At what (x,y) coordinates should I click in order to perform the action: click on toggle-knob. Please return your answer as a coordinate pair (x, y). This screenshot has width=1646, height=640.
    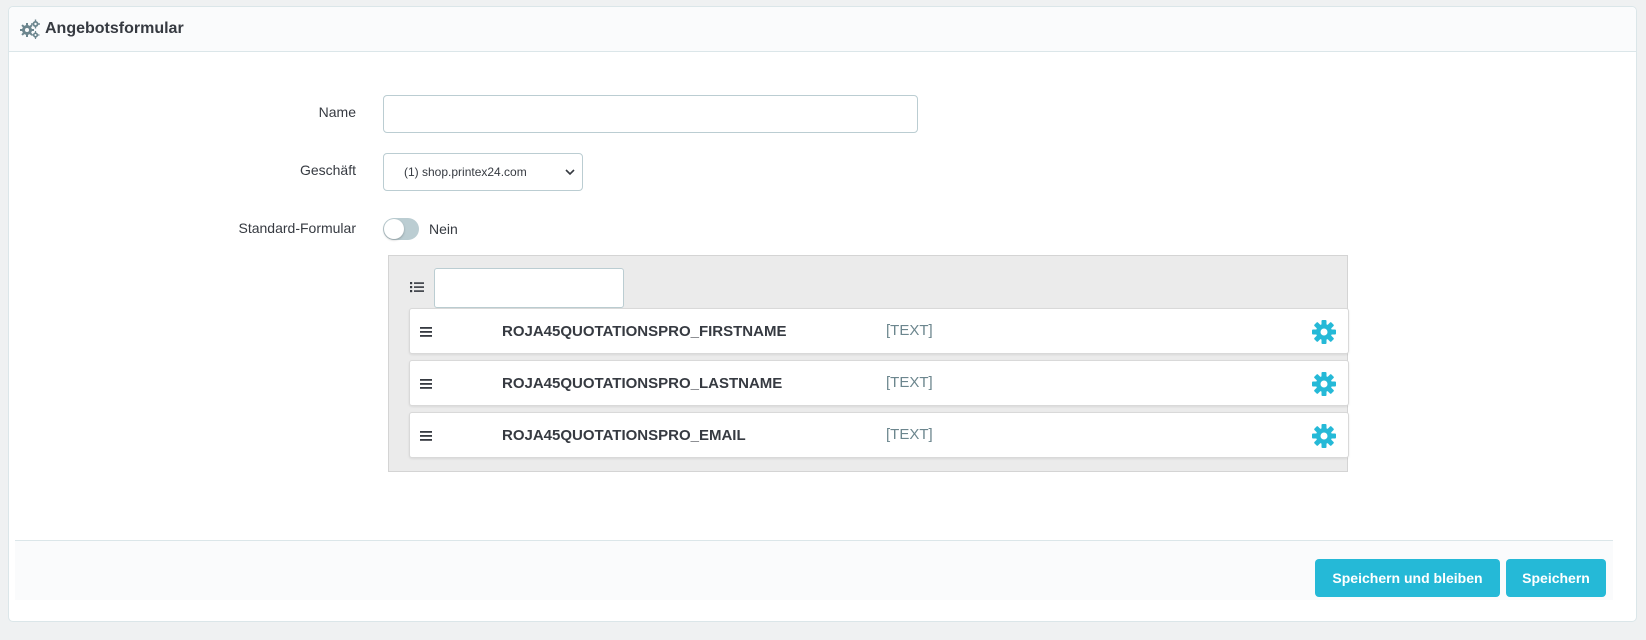
    Looking at the image, I should click on (394, 229).